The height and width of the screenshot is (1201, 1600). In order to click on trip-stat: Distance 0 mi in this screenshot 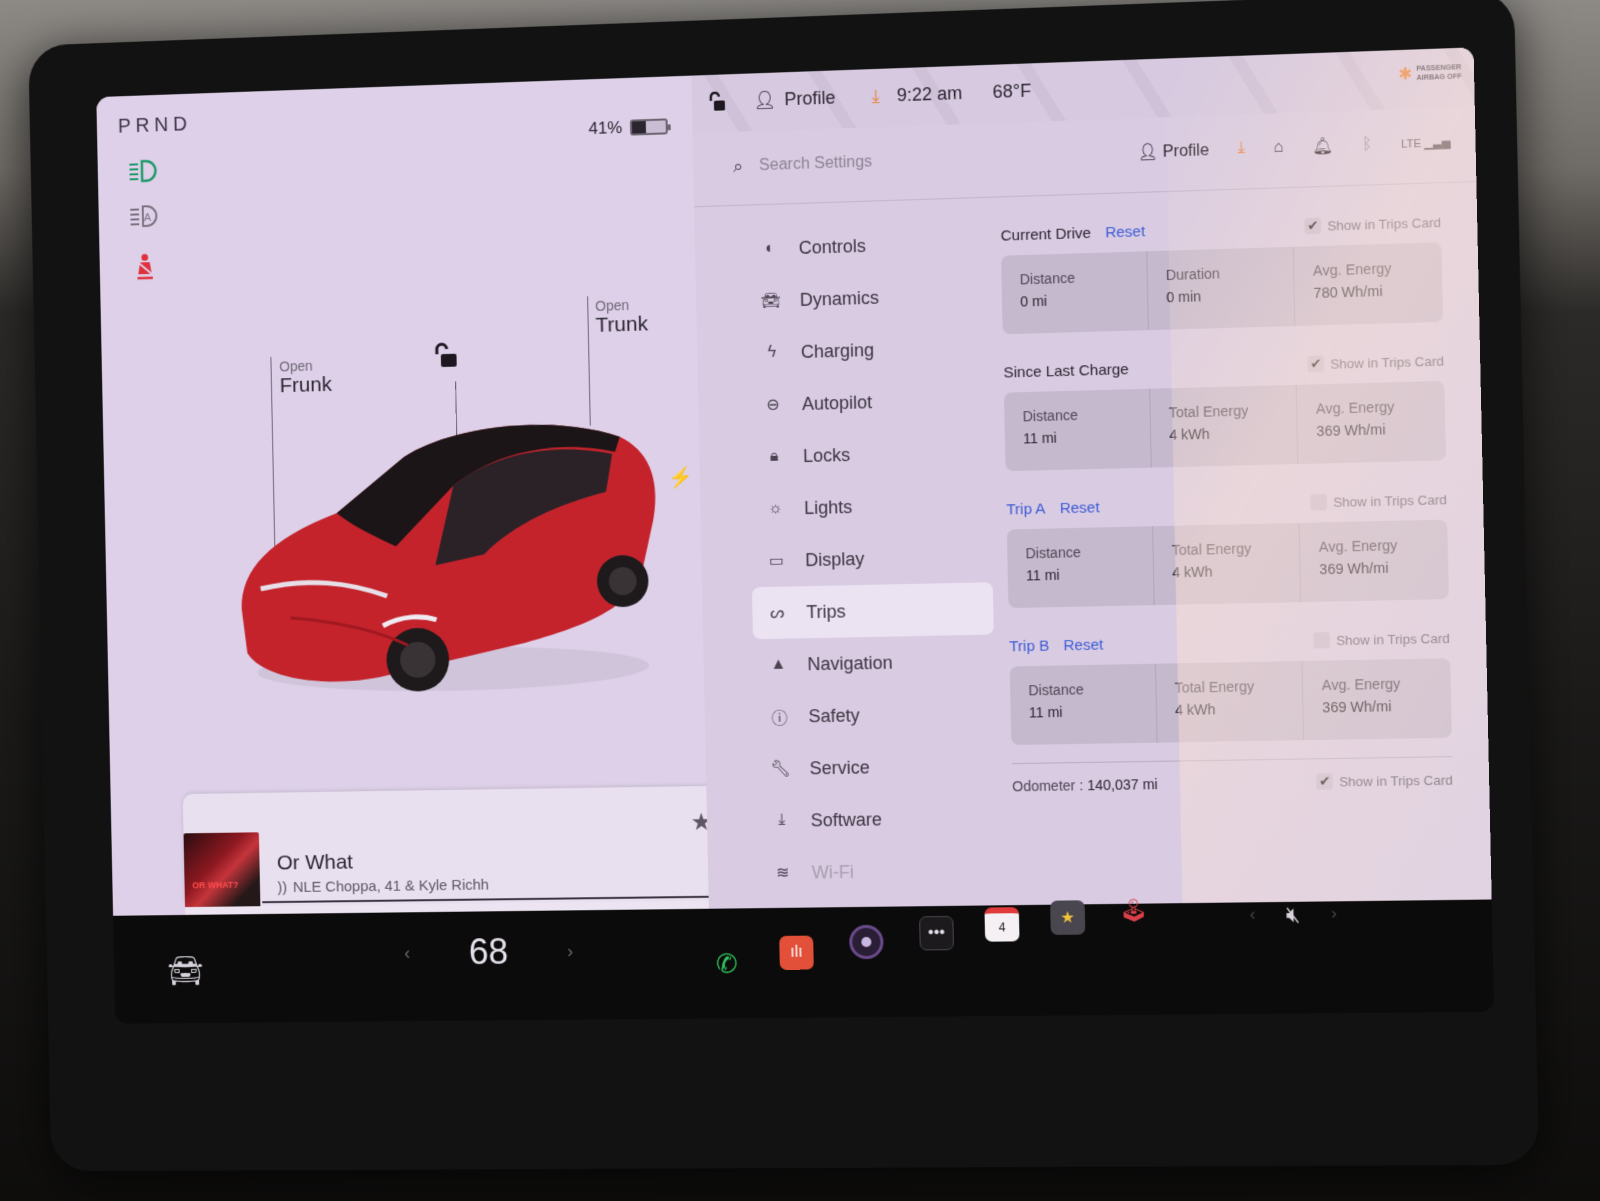, I will do `click(1075, 293)`.